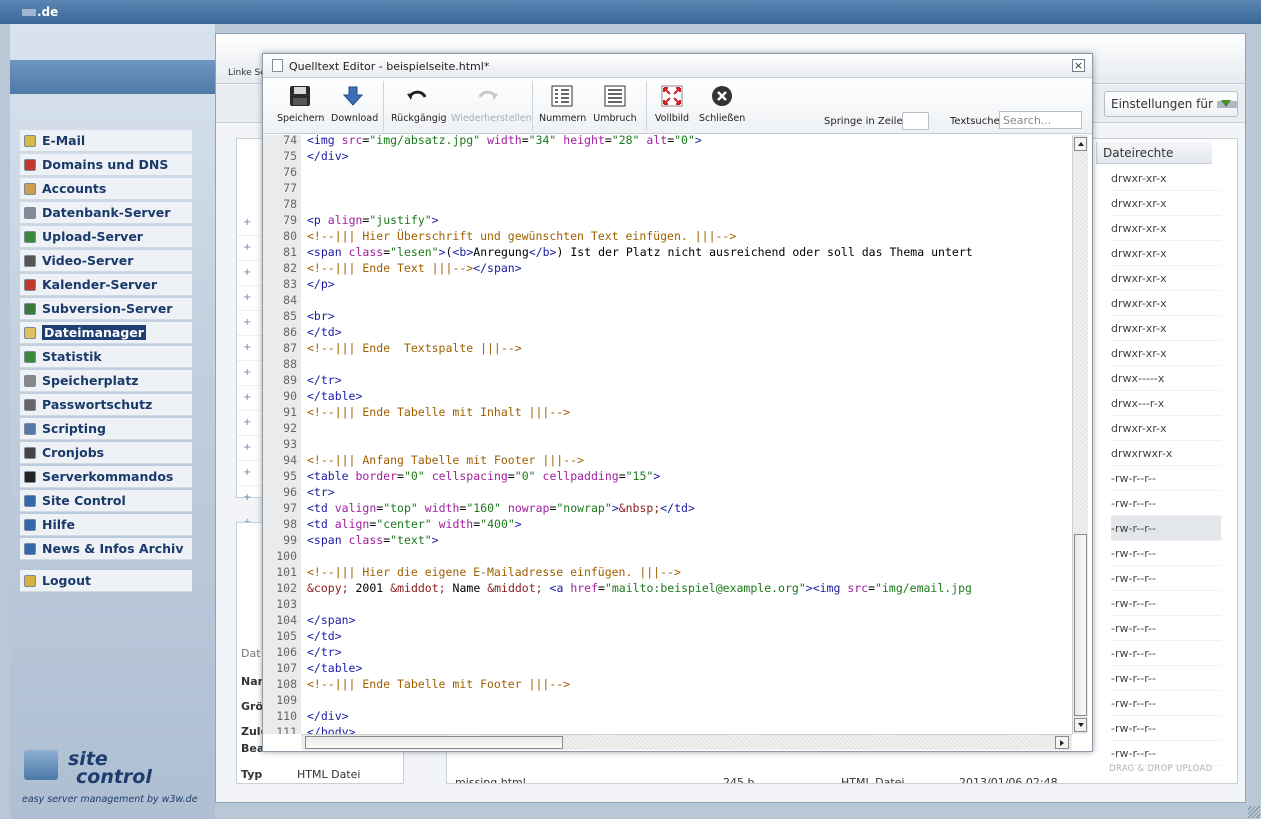  I want to click on code-line: 84, so click(667, 300).